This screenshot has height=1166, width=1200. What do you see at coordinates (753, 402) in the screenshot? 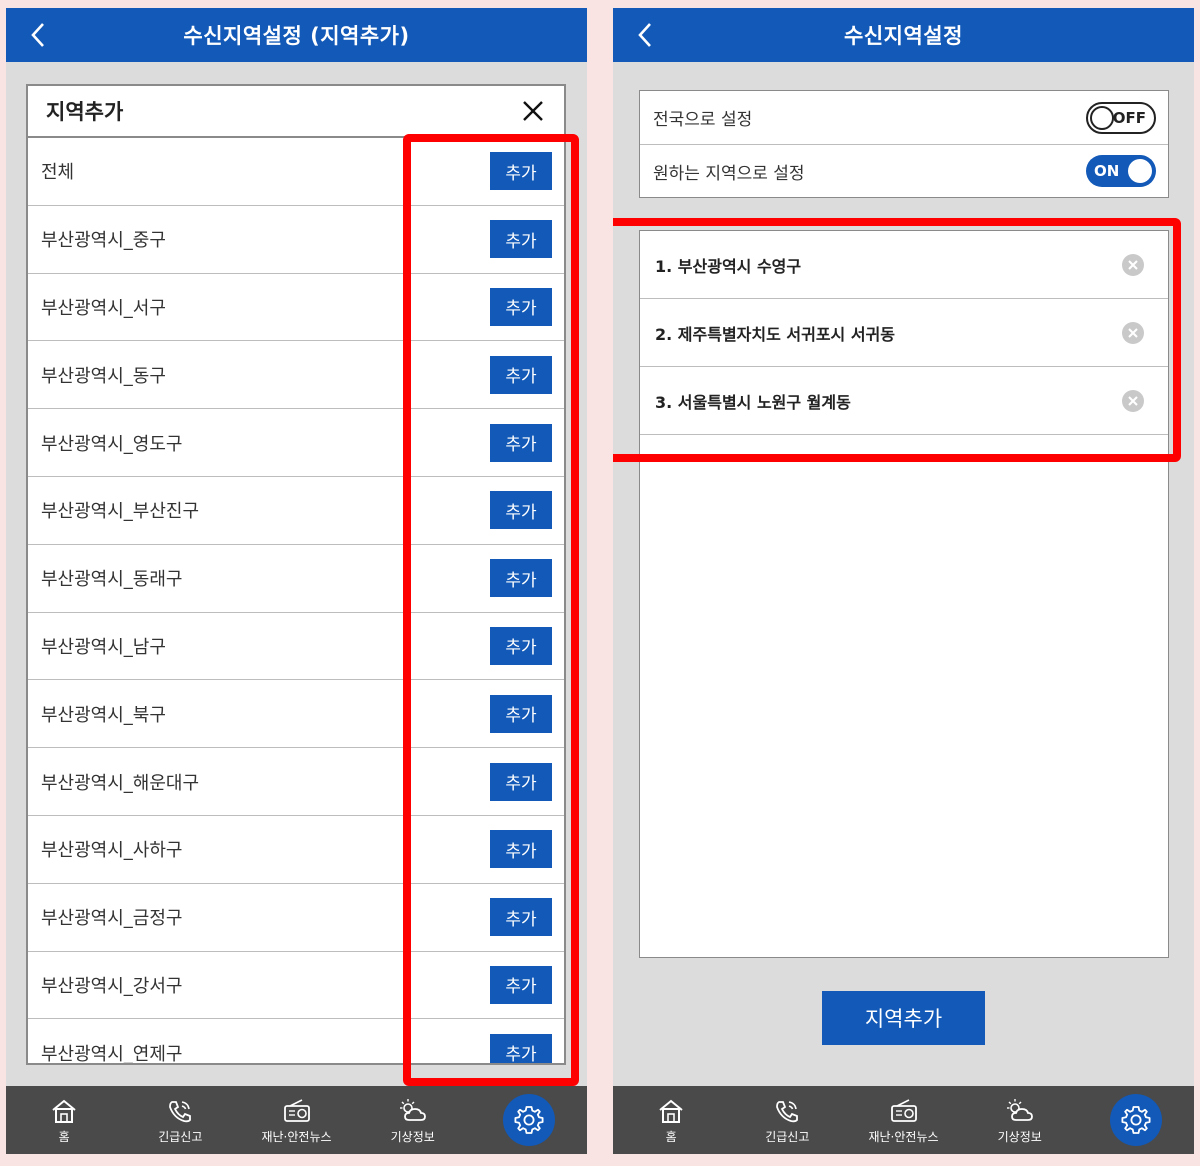
I see `selected-region-name: 3. 서울특별시 노원구 월계동` at bounding box center [753, 402].